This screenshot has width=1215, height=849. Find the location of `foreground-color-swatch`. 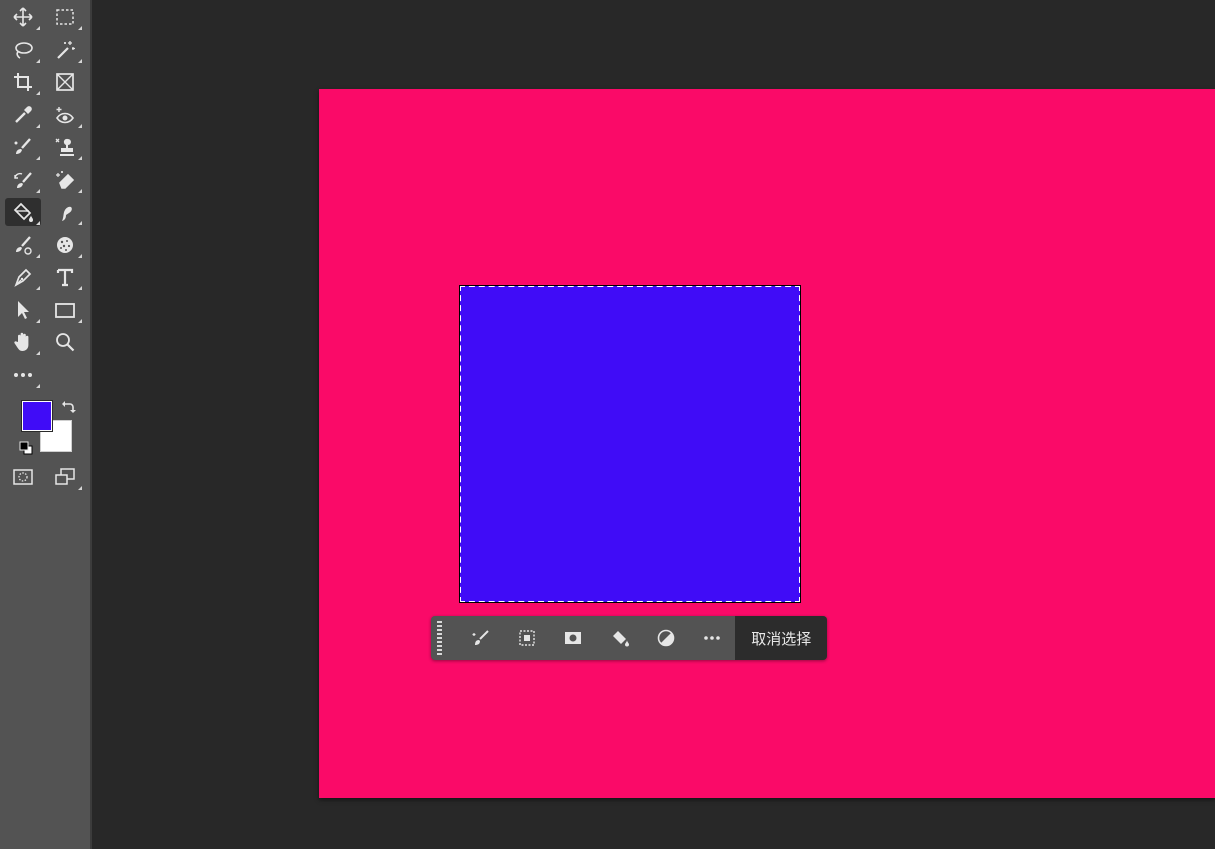

foreground-color-swatch is located at coordinates (37, 416).